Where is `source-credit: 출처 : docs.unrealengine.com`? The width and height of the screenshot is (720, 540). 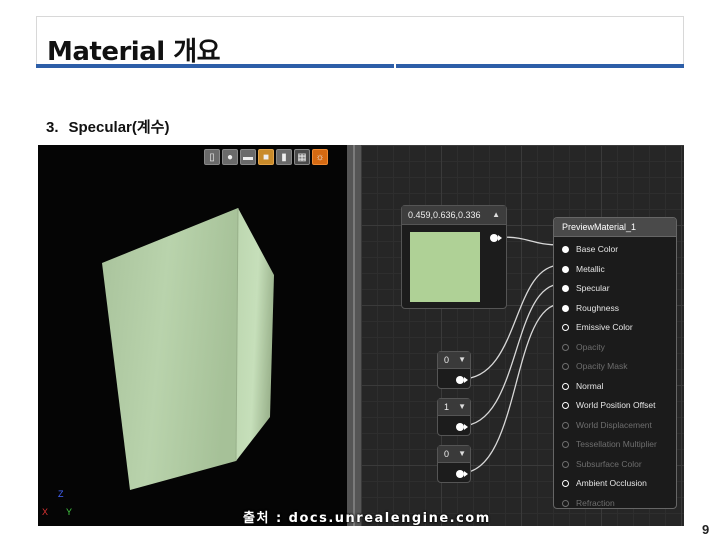
source-credit: 출처 : docs.unrealengine.com is located at coordinates (367, 518).